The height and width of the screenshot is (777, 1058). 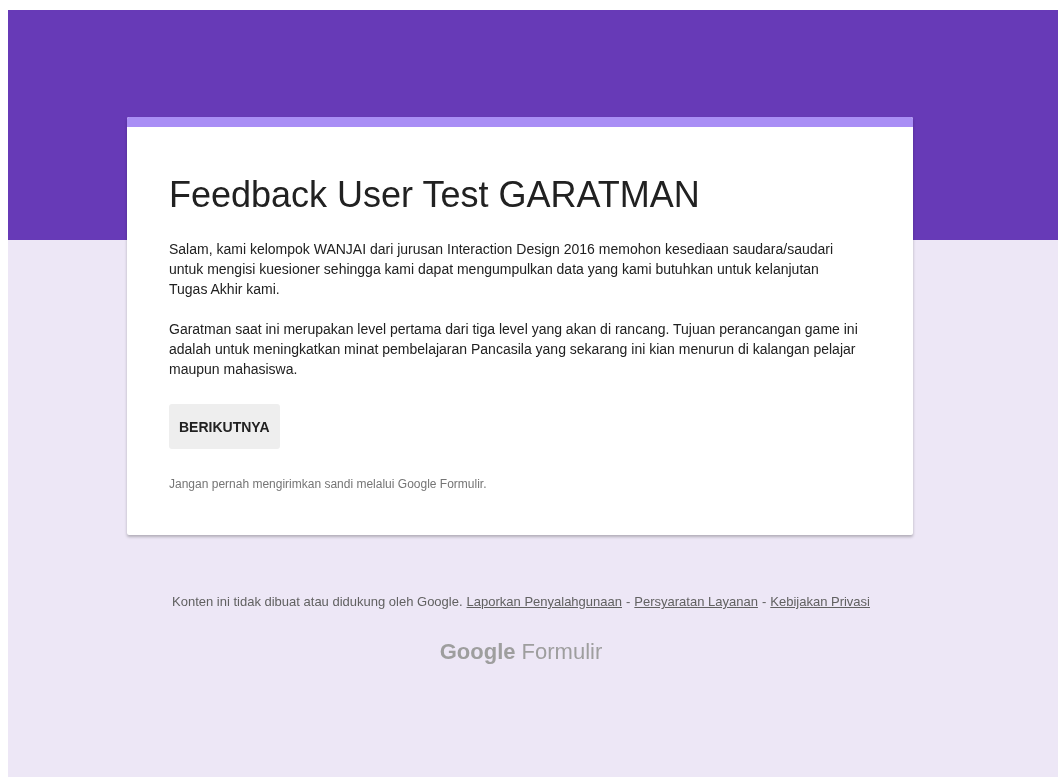 I want to click on footer-link: Persyaratan Layanan, so click(x=696, y=601).